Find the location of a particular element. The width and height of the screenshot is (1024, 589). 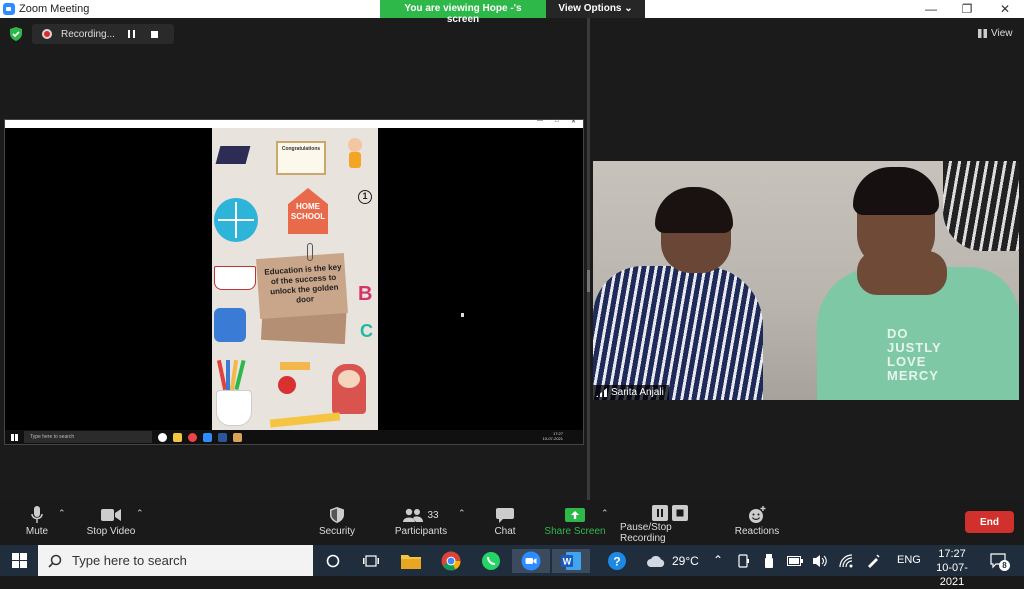

recording-dot-icon is located at coordinates (47, 34).